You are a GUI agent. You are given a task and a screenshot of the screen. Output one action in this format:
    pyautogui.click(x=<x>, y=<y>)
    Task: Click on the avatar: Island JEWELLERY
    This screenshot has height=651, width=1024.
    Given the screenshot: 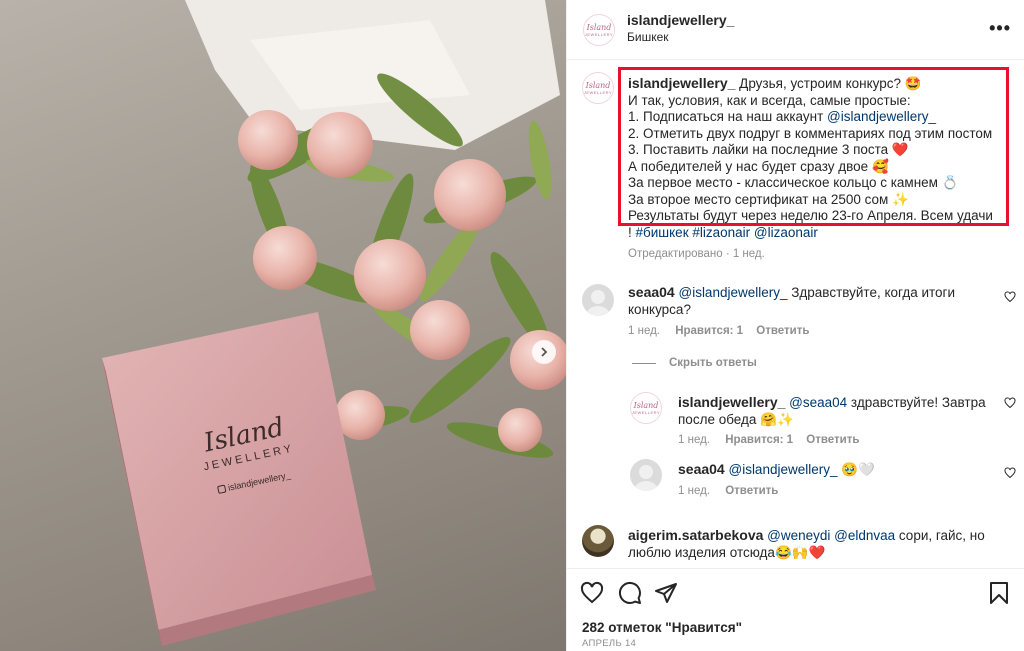 What is the action you would take?
    pyautogui.click(x=599, y=30)
    